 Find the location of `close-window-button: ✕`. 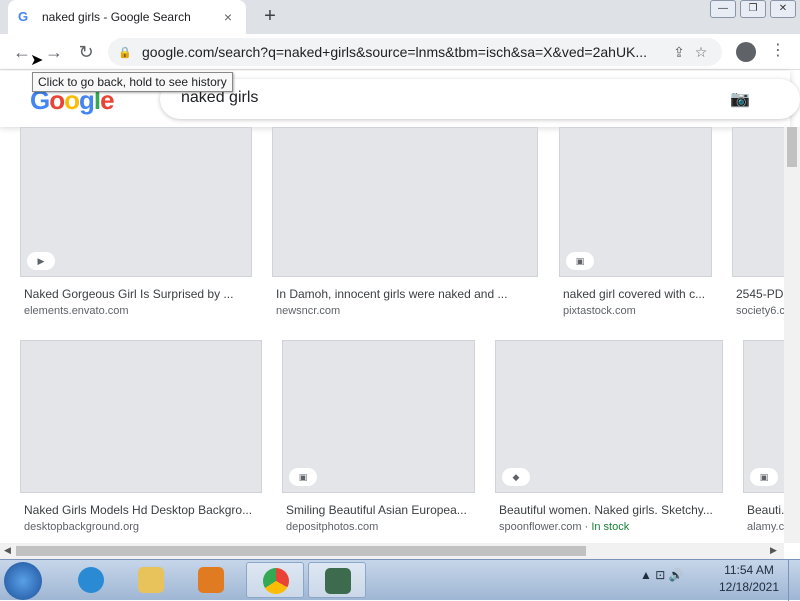

close-window-button: ✕ is located at coordinates (783, 9).